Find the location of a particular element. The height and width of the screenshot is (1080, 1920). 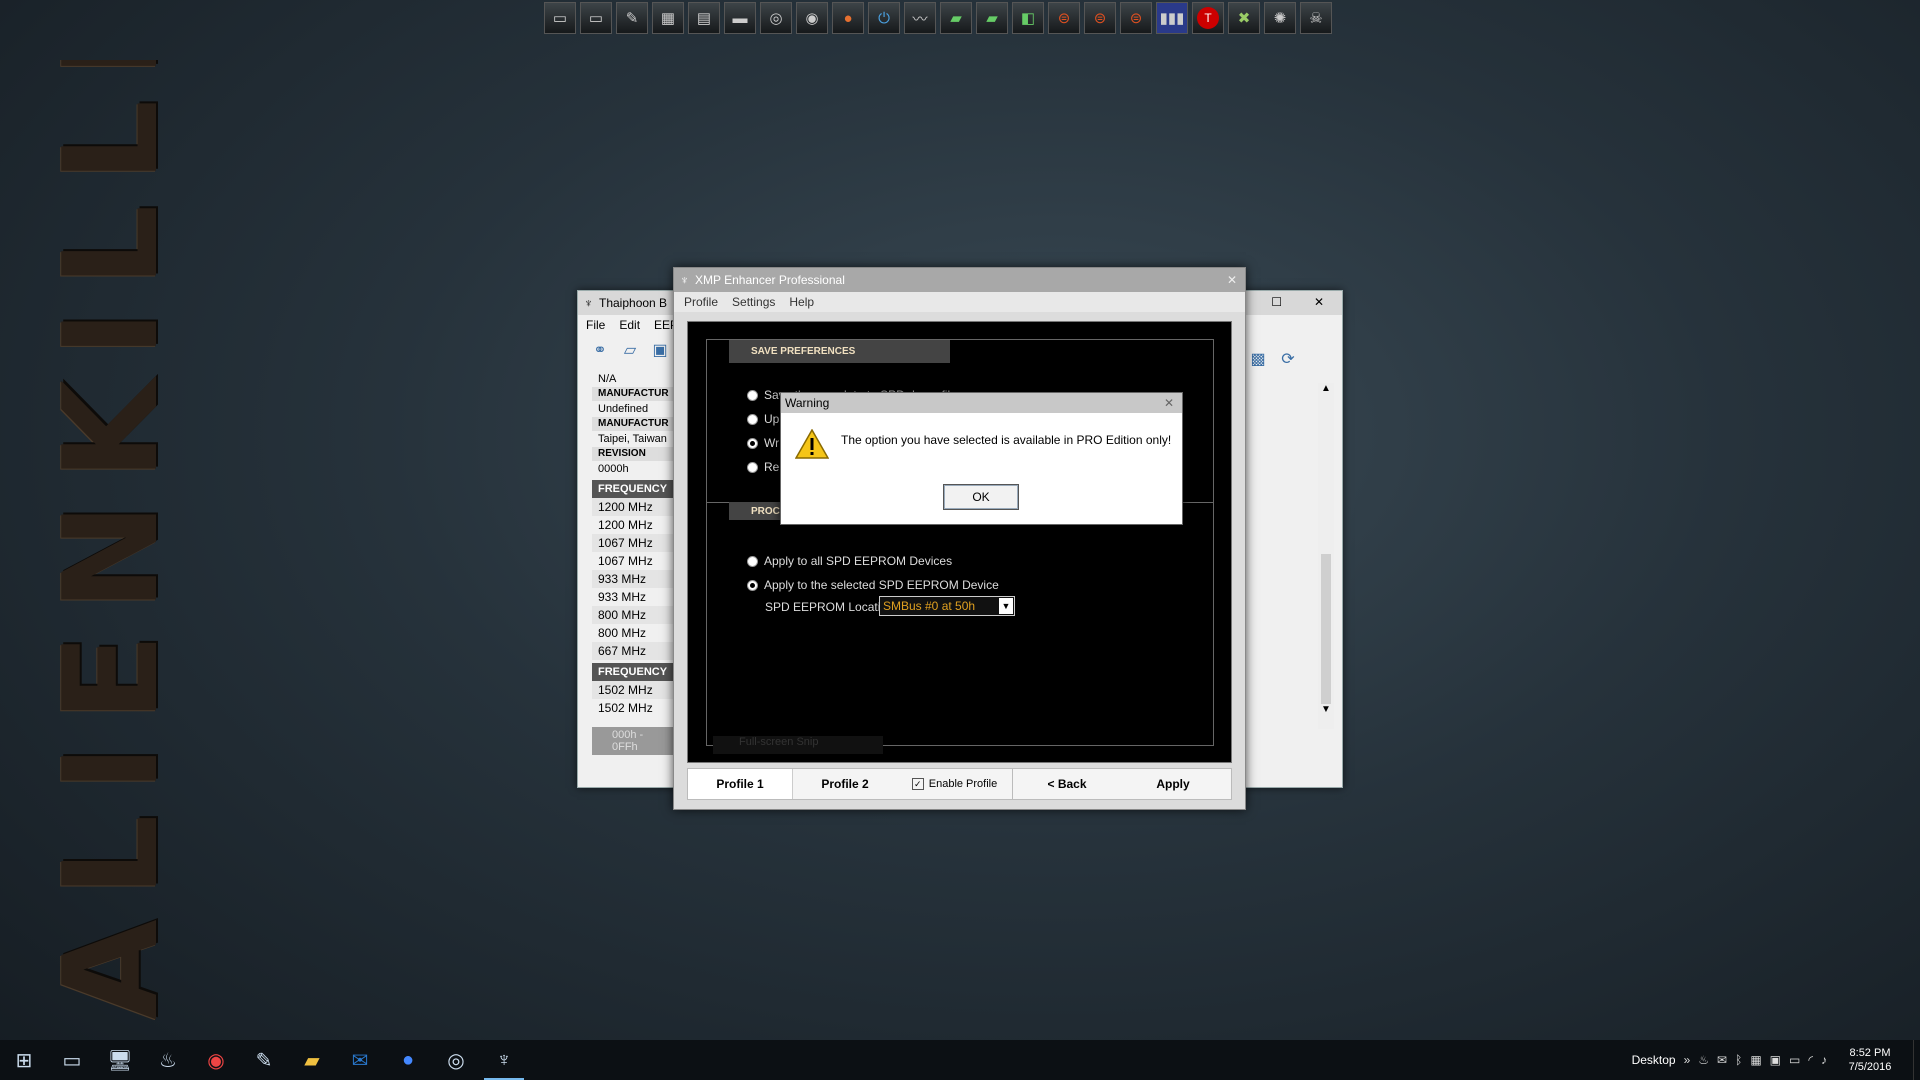

orange-icon: ● is located at coordinates (848, 18).